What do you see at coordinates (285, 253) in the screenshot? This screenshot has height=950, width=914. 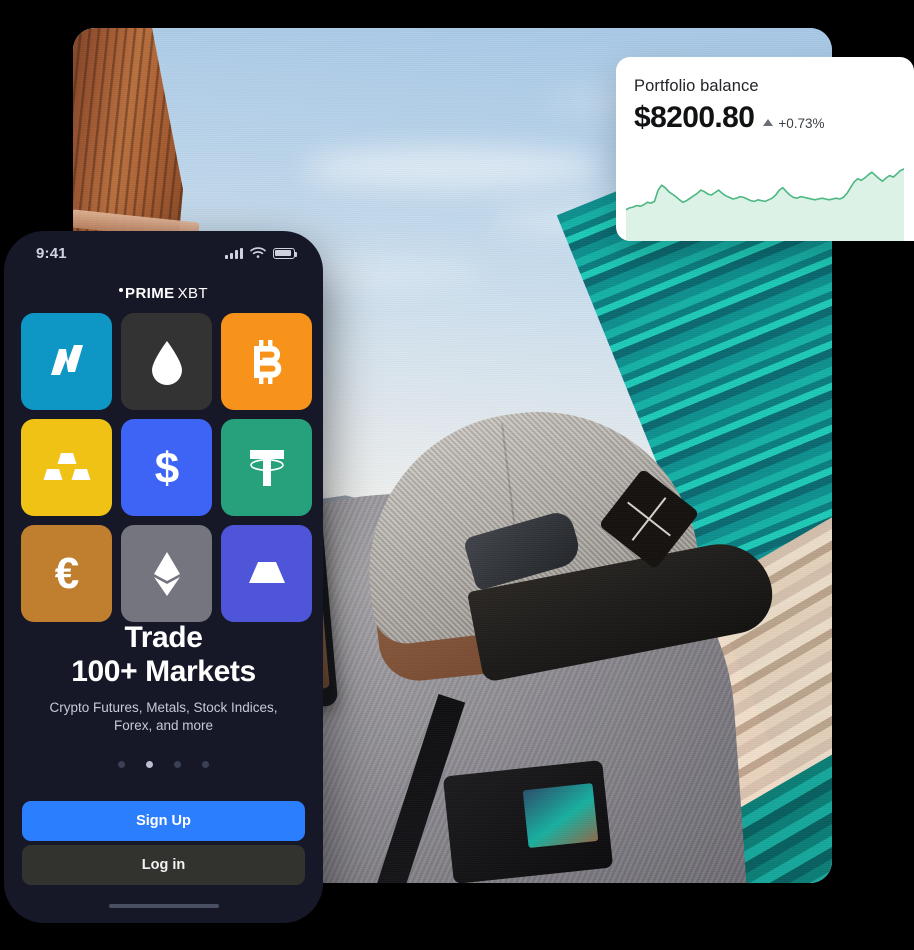 I see `battery-icon` at bounding box center [285, 253].